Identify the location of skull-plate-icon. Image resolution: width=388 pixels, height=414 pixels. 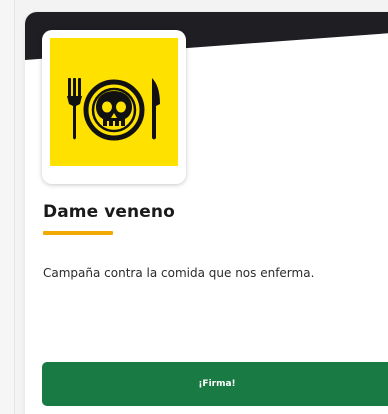
(114, 102).